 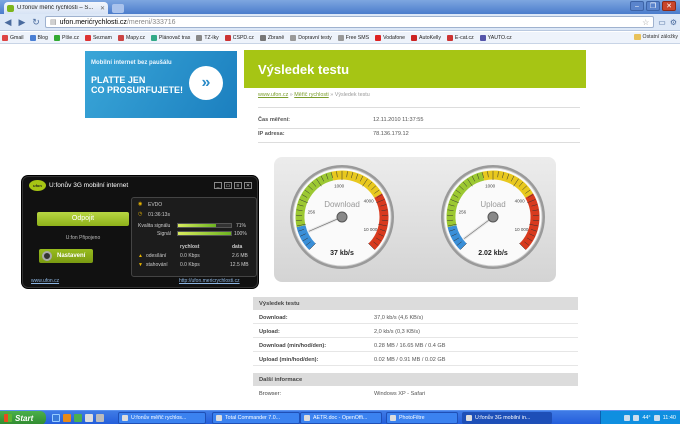 What do you see at coordinates (98, 37) in the screenshot?
I see `bookmark-item: Seznam` at bounding box center [98, 37].